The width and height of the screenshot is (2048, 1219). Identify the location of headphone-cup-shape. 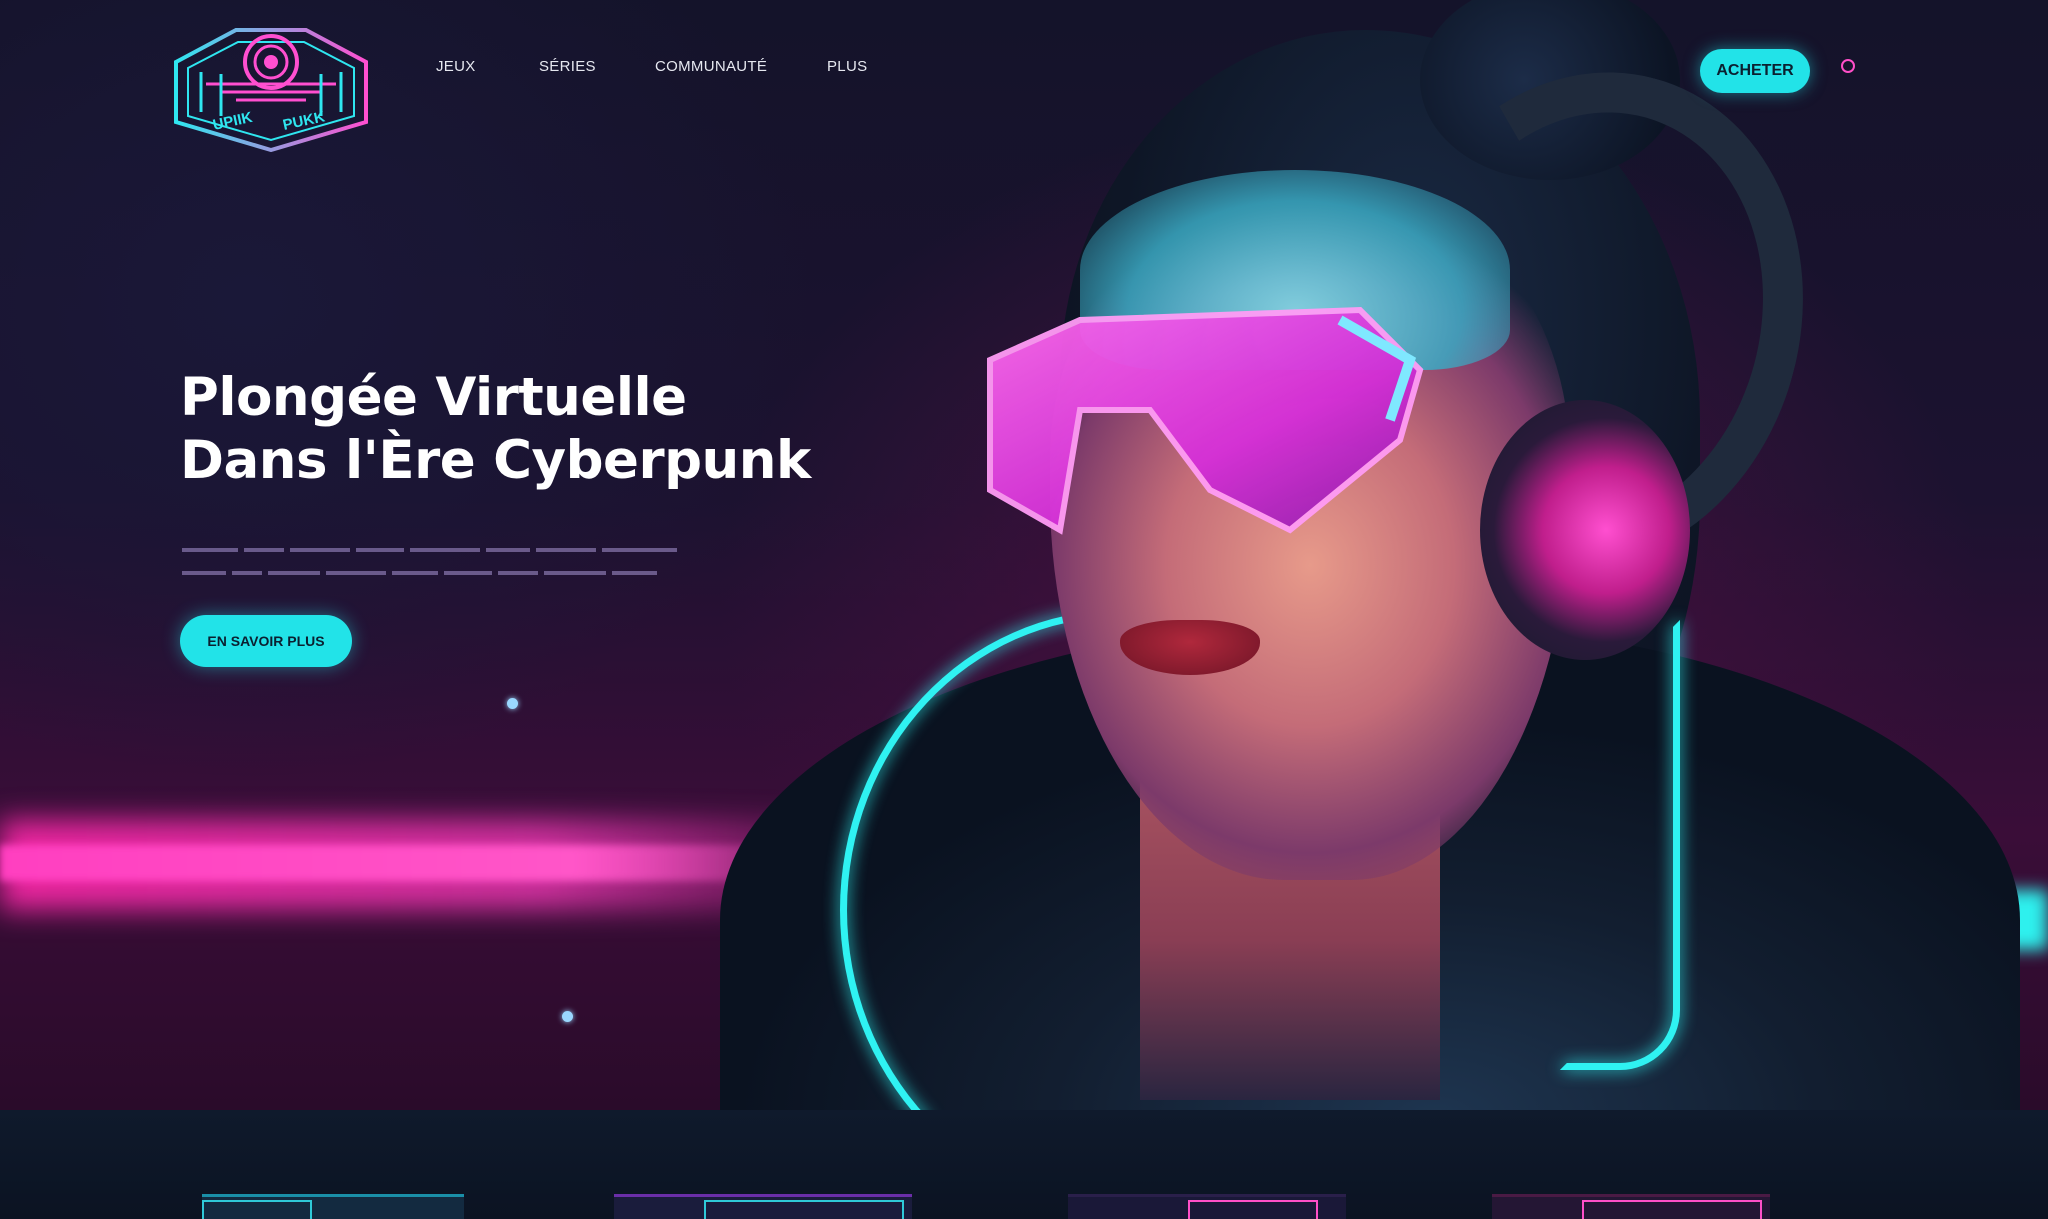
(1585, 530).